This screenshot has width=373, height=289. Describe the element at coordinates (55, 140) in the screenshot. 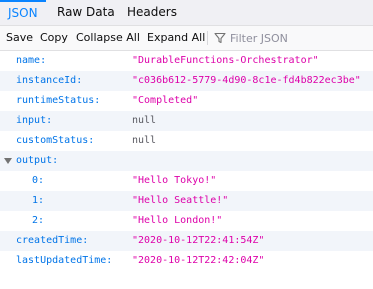

I see `tree-key: customStatus:` at that location.